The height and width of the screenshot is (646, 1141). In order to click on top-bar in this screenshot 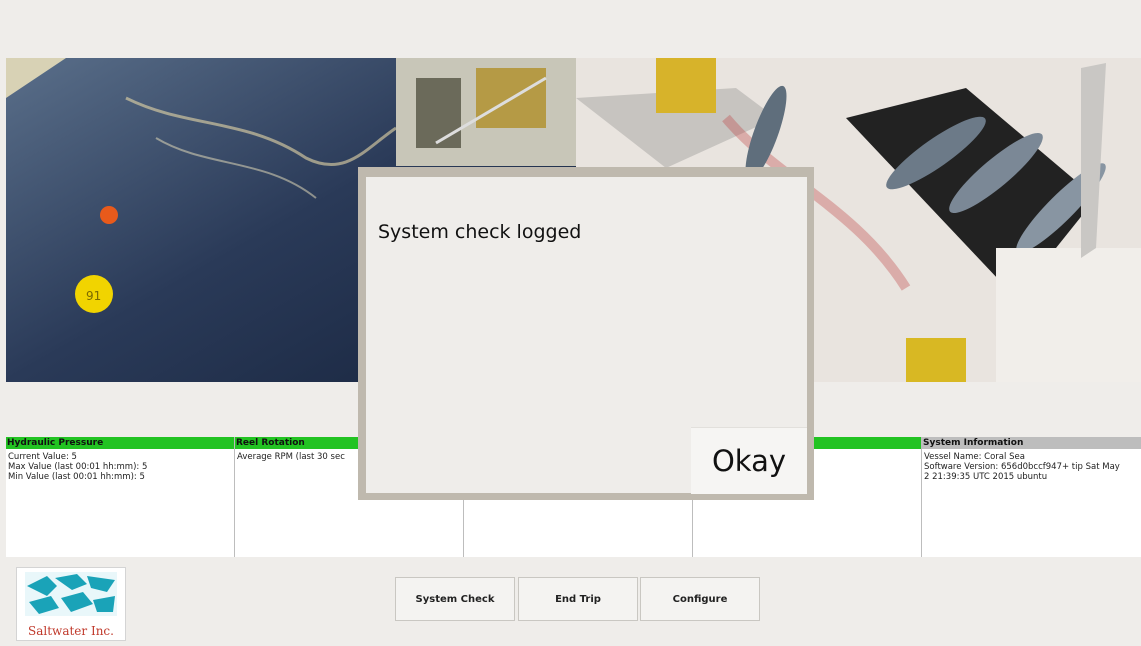, I will do `click(570, 29)`.